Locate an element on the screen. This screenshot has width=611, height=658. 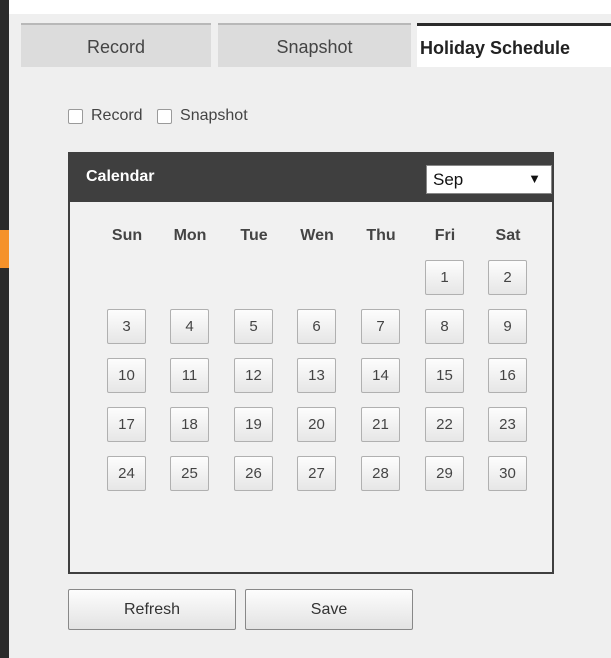
dropdown-arrow-icon: ▼ is located at coordinates (534, 178).